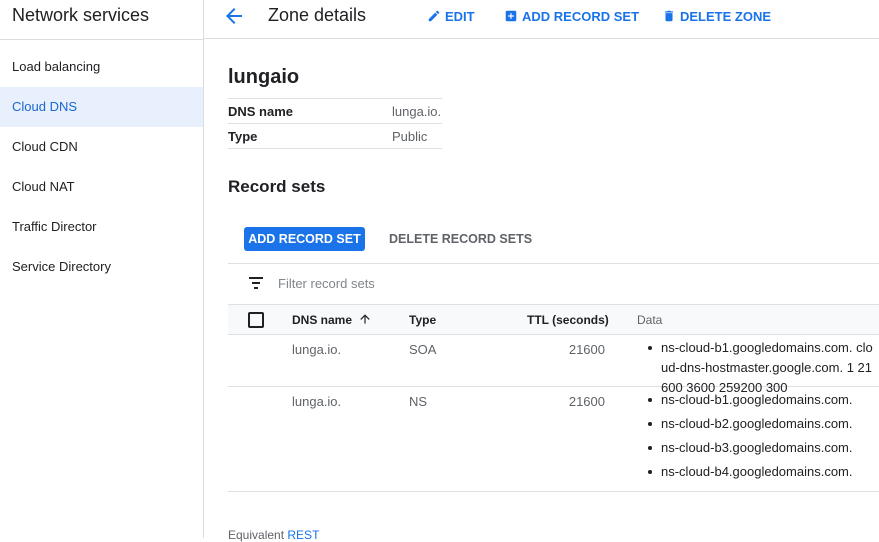 This screenshot has width=879, height=542. Describe the element at coordinates (277, 186) in the screenshot. I see `record-sets-title: Record sets` at that location.